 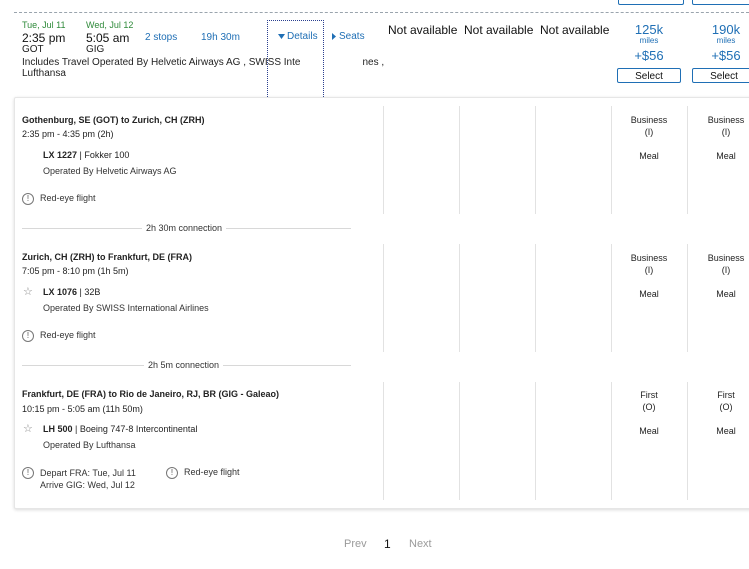 I want to click on operated-line-2: Lufthansa, so click(x=44, y=73).